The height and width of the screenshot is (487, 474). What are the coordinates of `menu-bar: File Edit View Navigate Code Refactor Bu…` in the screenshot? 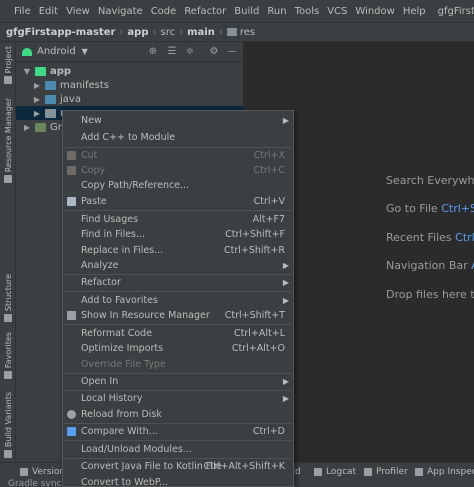 It's located at (237, 11).